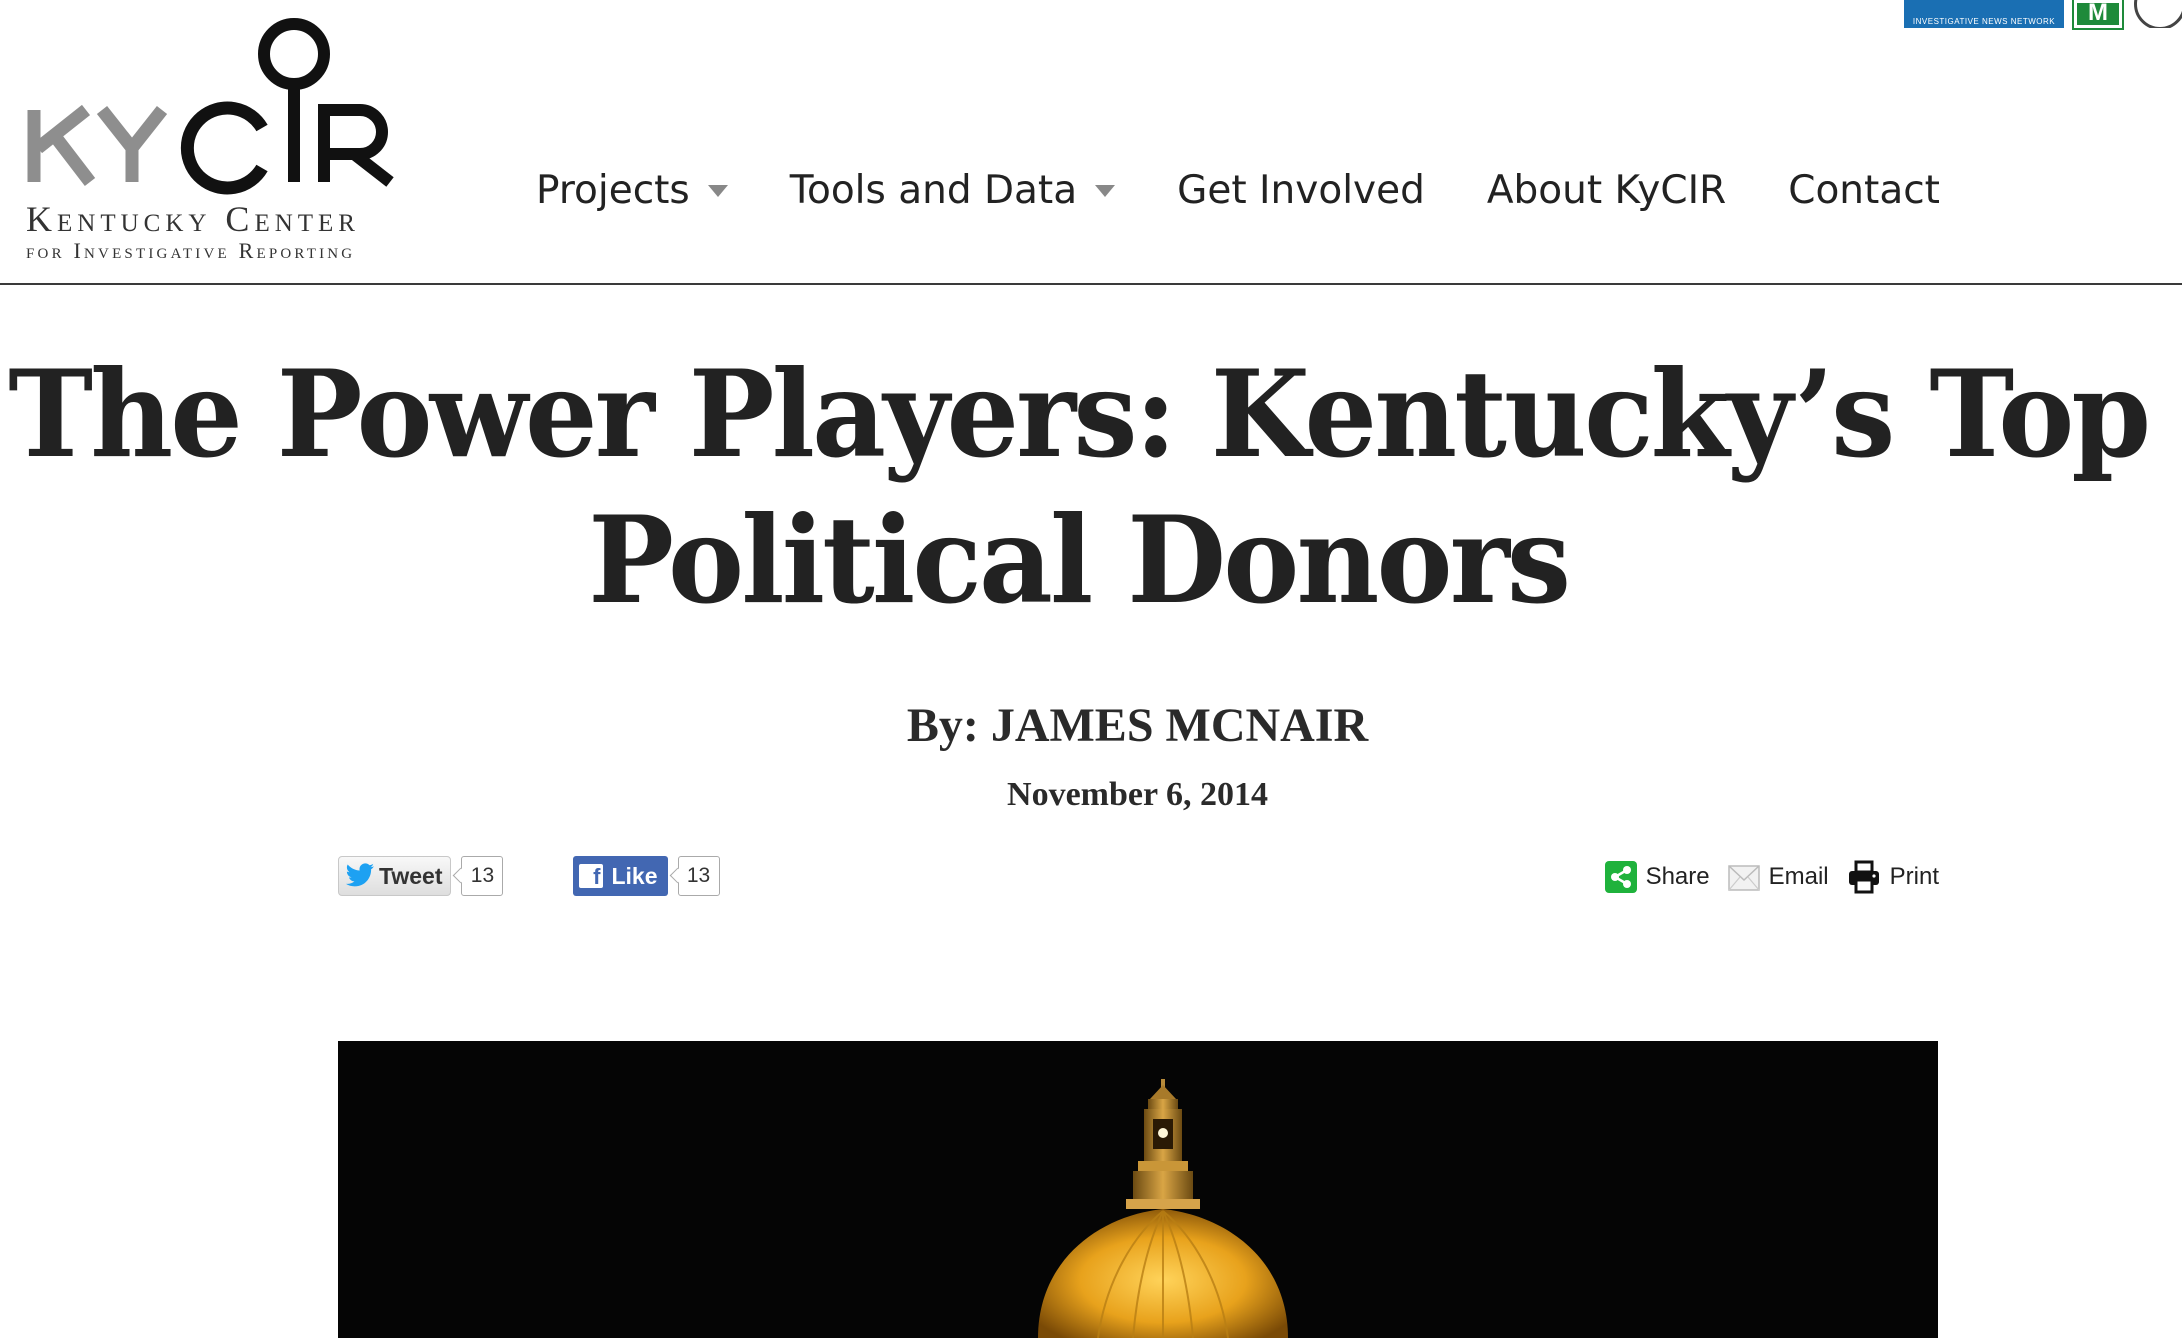 The image size is (2182, 1338). Describe the element at coordinates (1137, 725) in the screenshot. I see `article-byline: By: JAMES MCNAIR` at that location.